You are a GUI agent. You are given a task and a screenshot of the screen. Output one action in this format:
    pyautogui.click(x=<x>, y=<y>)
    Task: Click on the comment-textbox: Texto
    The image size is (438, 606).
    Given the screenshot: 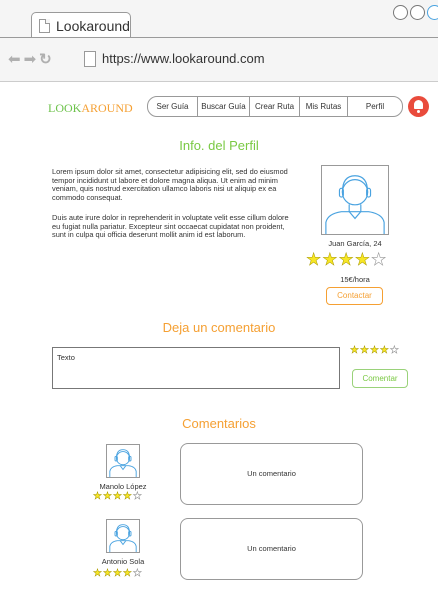 What is the action you would take?
    pyautogui.click(x=196, y=368)
    